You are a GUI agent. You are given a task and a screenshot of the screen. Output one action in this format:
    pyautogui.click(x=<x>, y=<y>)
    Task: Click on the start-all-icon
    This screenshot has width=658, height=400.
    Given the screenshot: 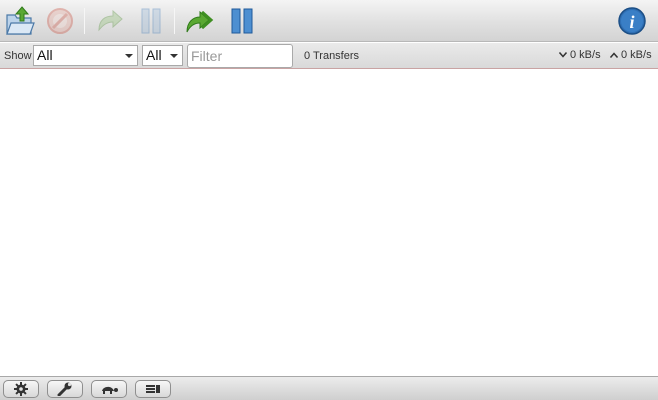 What is the action you would take?
    pyautogui.click(x=200, y=21)
    